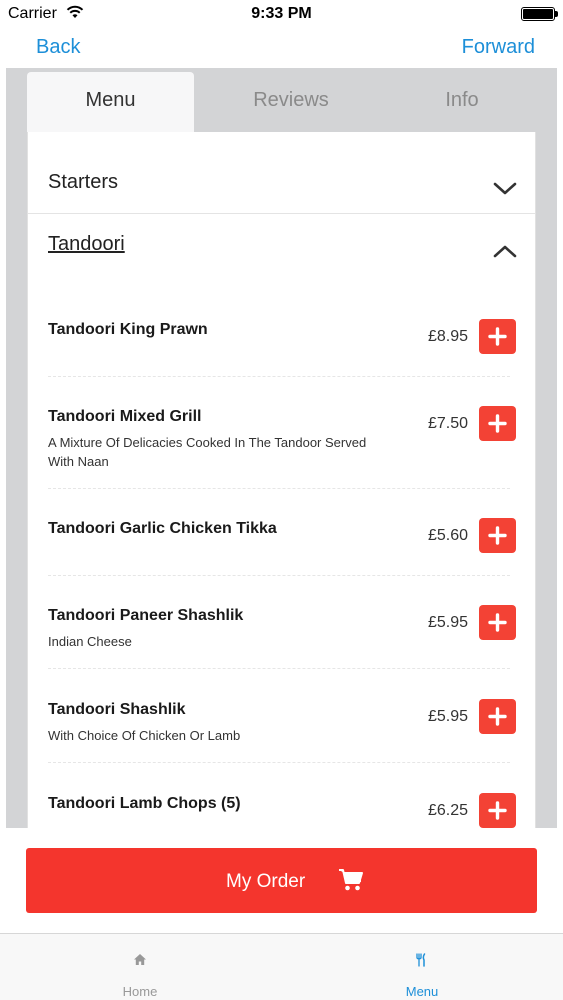 Image resolution: width=563 pixels, height=1000 pixels. I want to click on tabbar-label: Home, so click(140, 991).